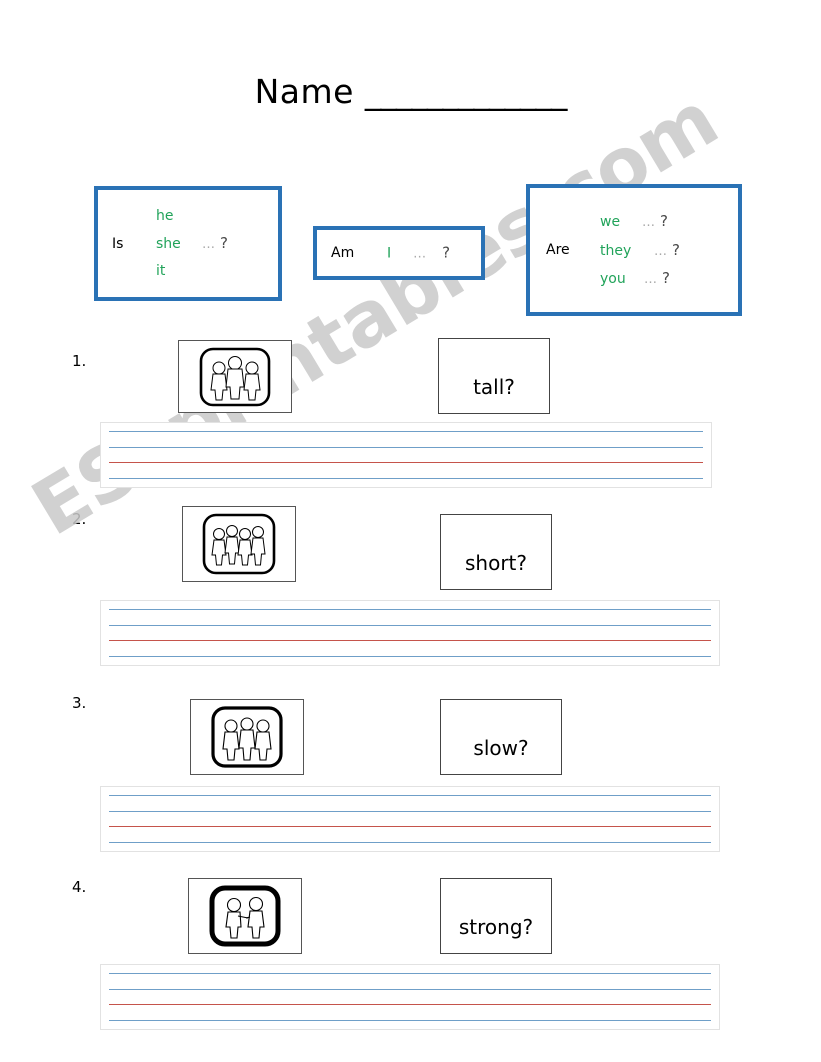 This screenshot has height=1062, width=821. I want to click on pronoun-row: we … ?, so click(640, 221).